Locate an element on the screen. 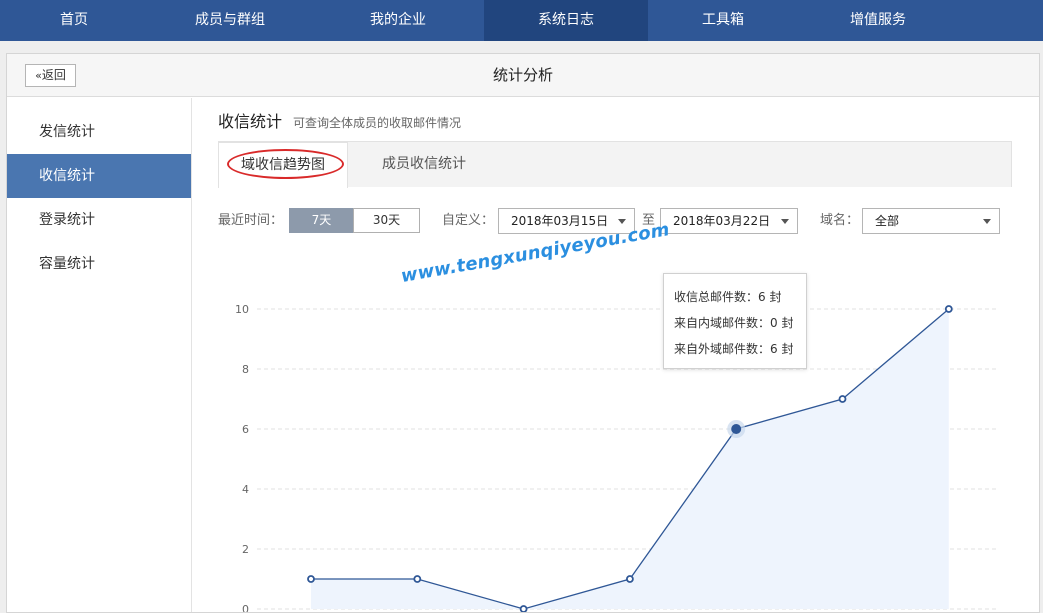  sidebar-item-send-stats: 发信统计 is located at coordinates (99, 132).